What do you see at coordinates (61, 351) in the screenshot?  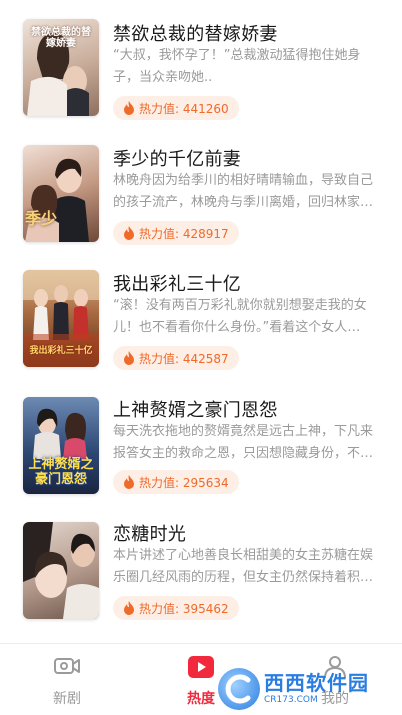 I see `cover-title-text: 我出彩礼三十亿` at bounding box center [61, 351].